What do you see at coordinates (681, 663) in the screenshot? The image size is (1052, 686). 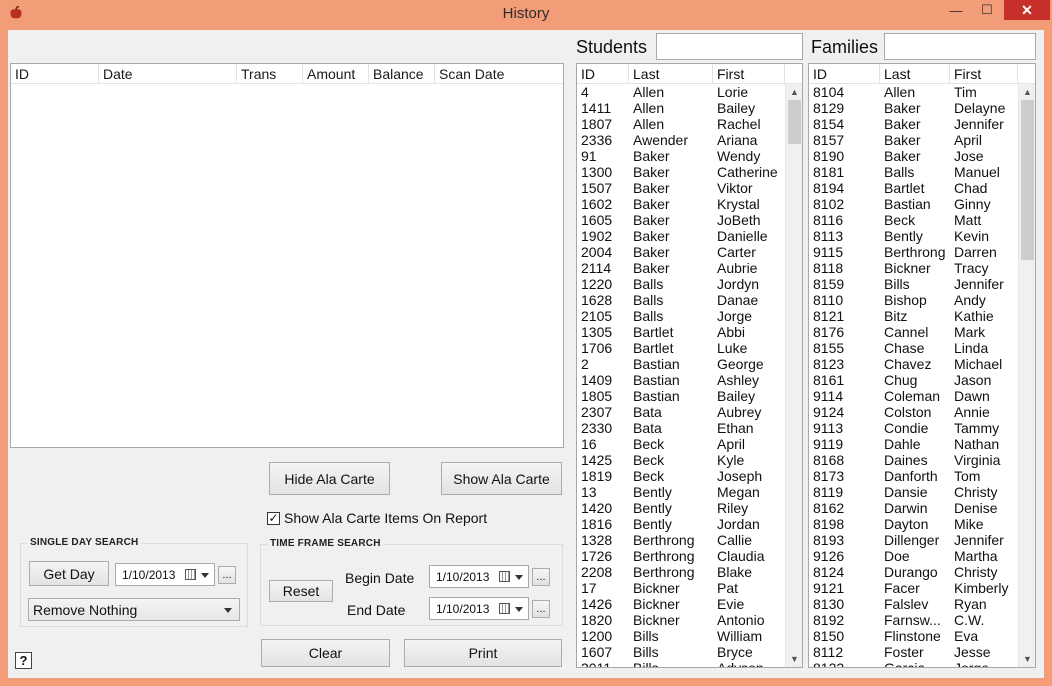 I see `list-item: 2011 Bills Adyson` at bounding box center [681, 663].